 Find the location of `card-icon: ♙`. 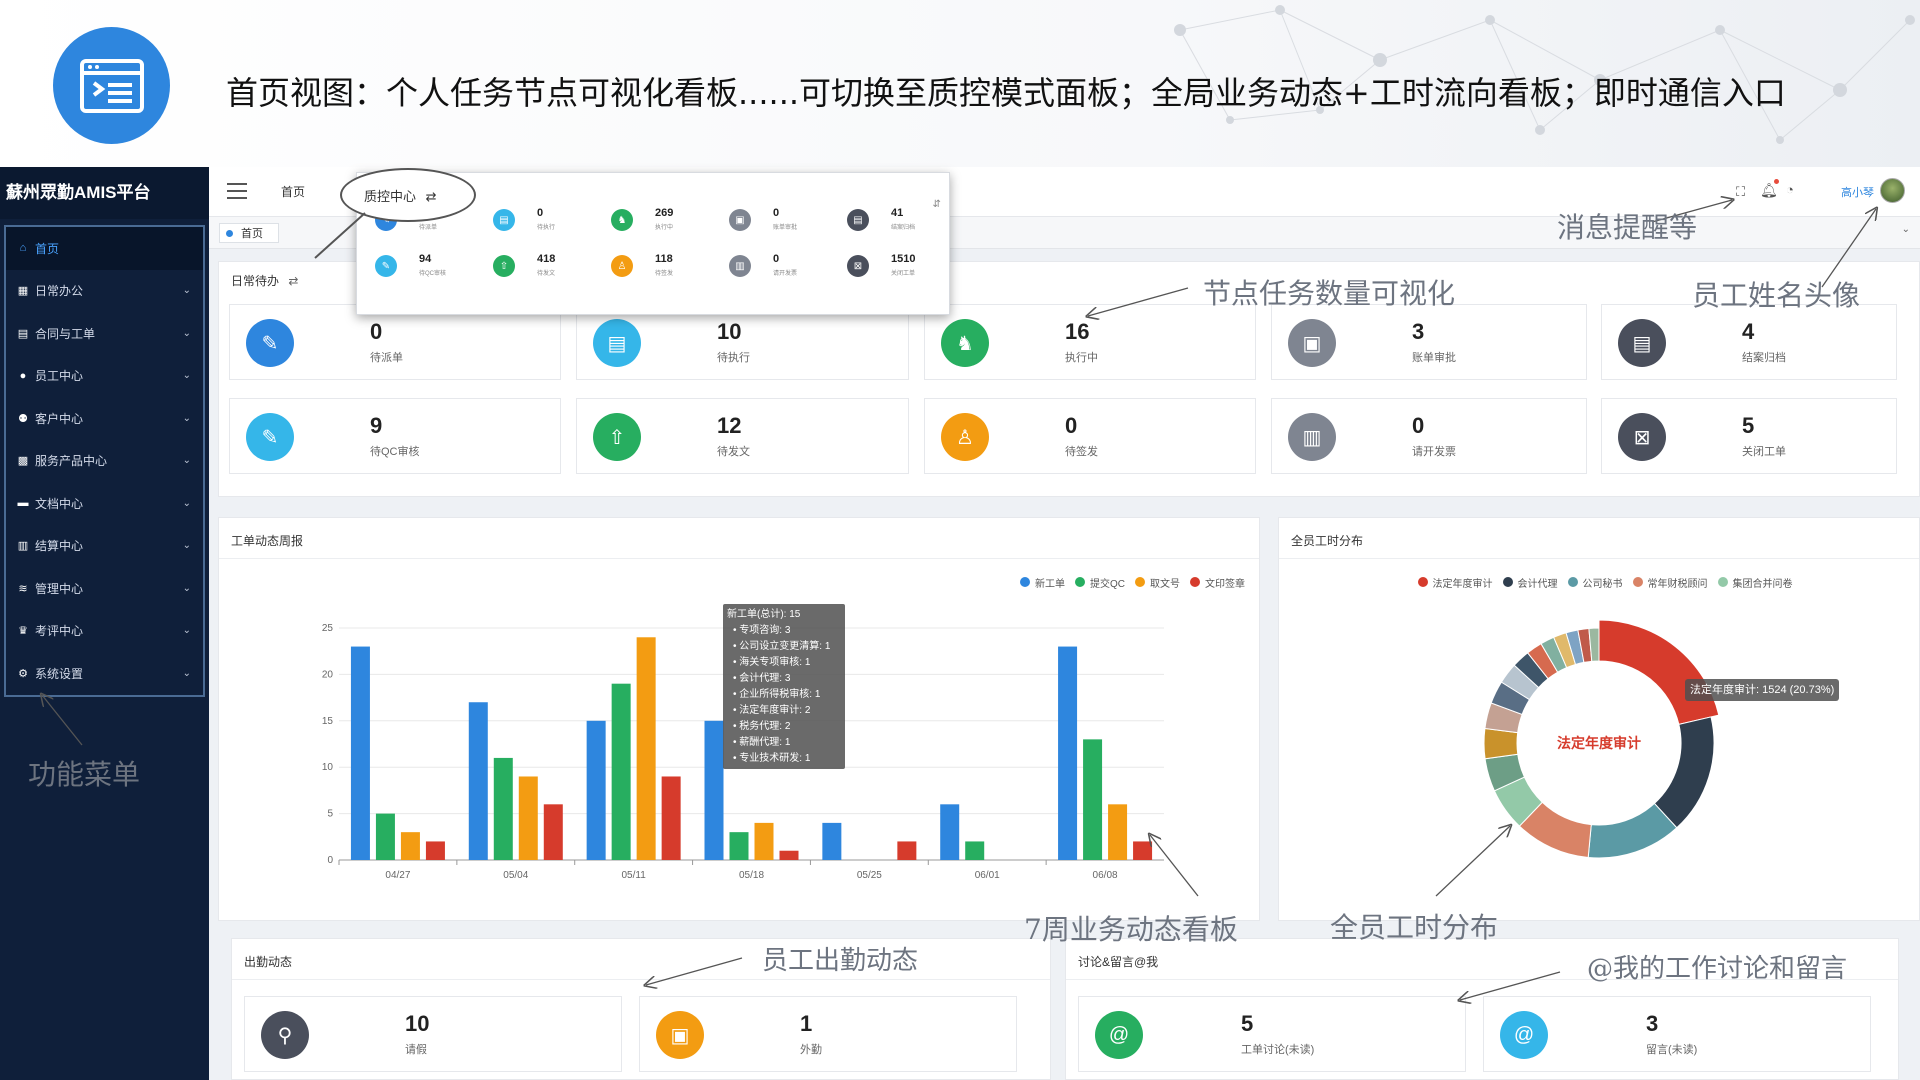

card-icon: ♙ is located at coordinates (965, 437).